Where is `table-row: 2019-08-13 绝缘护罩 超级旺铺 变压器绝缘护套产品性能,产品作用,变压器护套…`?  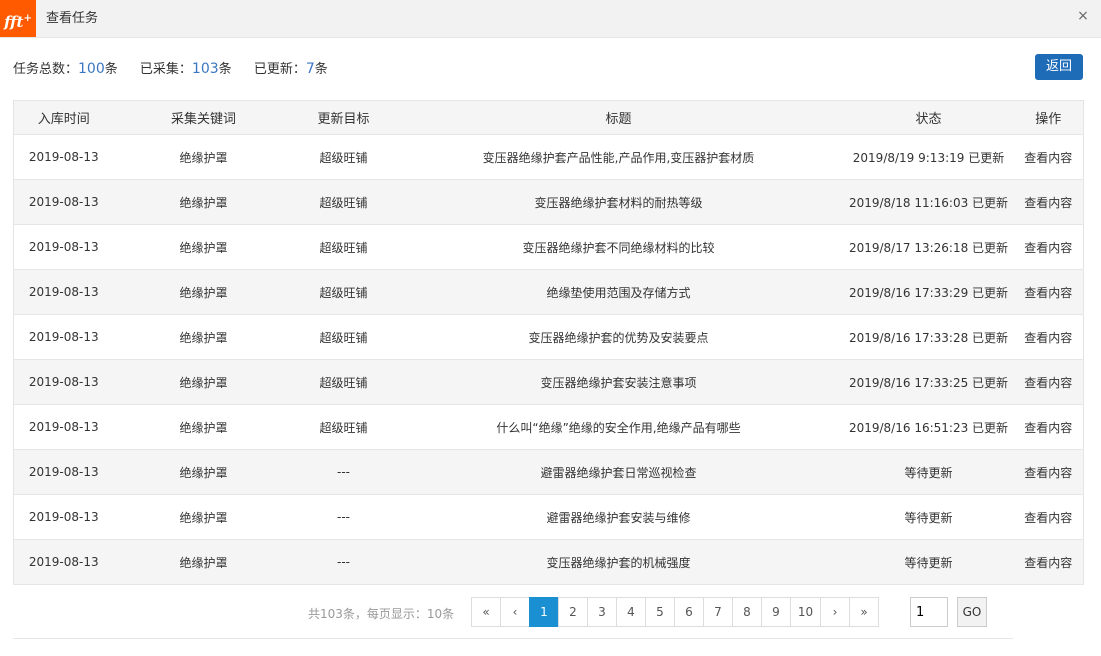
table-row: 2019-08-13 绝缘护罩 超级旺铺 变压器绝缘护套产品性能,产品作用,变压器护套… is located at coordinates (548, 157).